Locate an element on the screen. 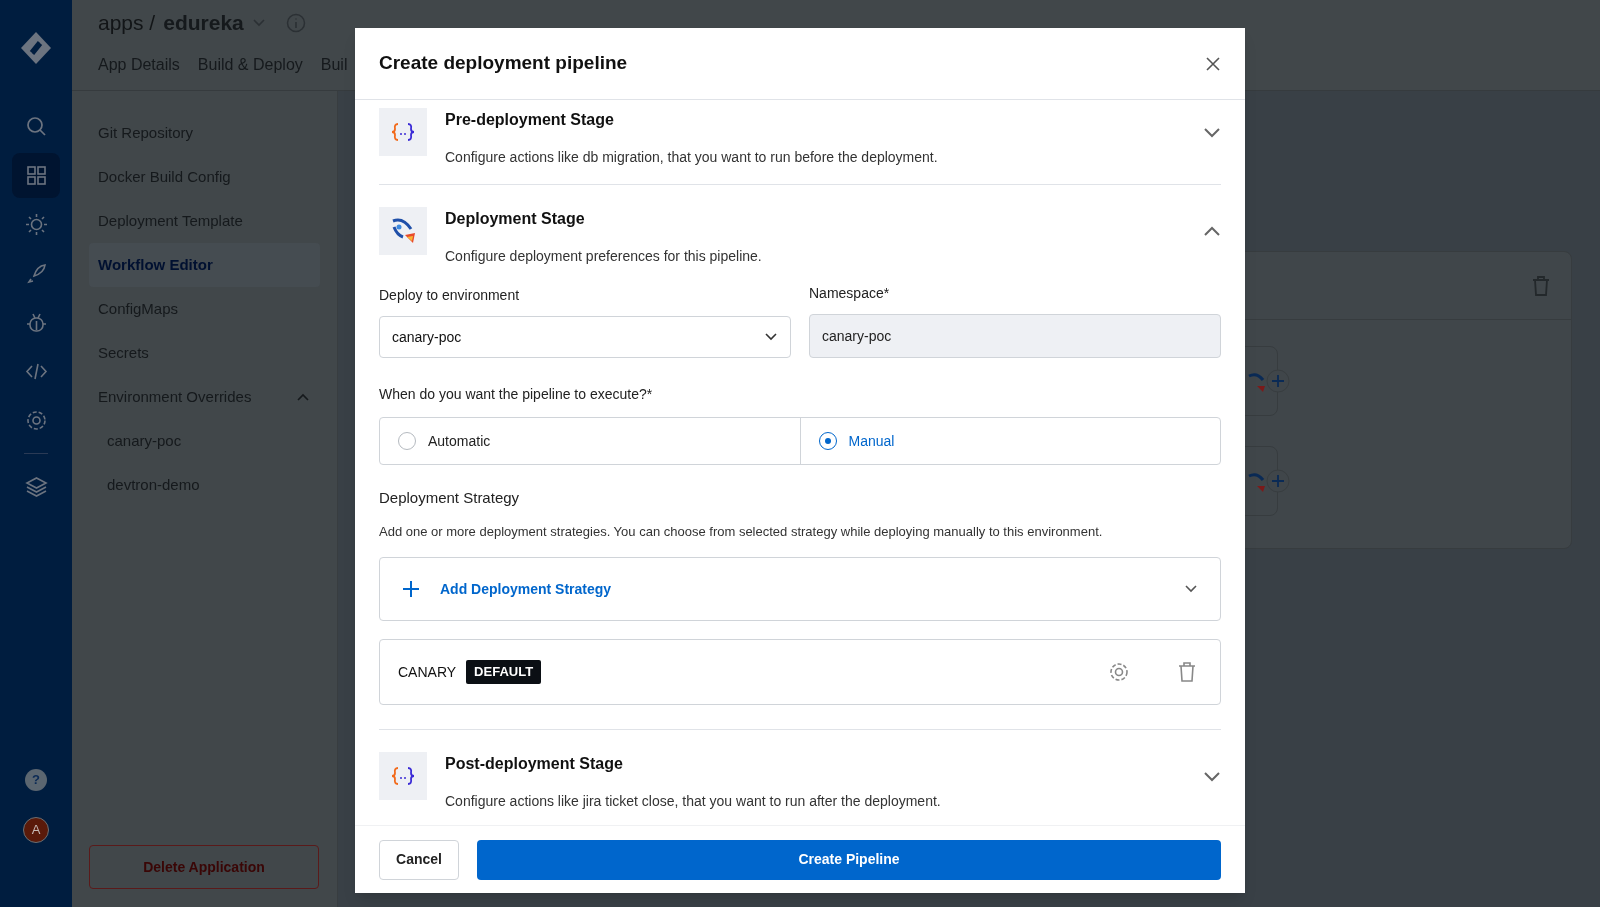  stage-title: Deployment Stage is located at coordinates (515, 219).